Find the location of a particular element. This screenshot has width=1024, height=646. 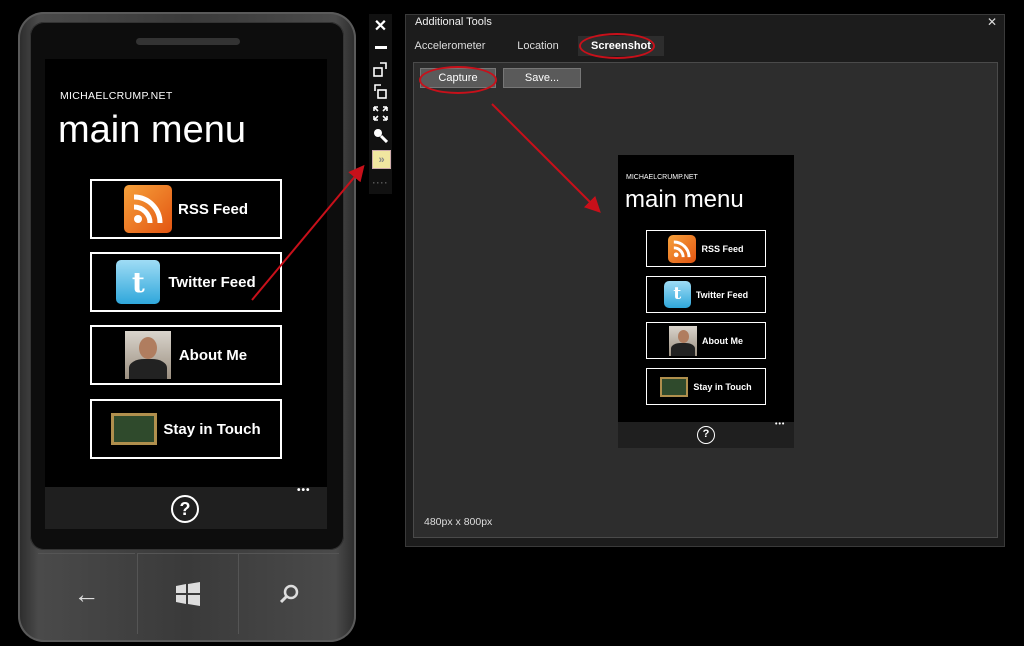

annotation-arrows is located at coordinates (426, 202).